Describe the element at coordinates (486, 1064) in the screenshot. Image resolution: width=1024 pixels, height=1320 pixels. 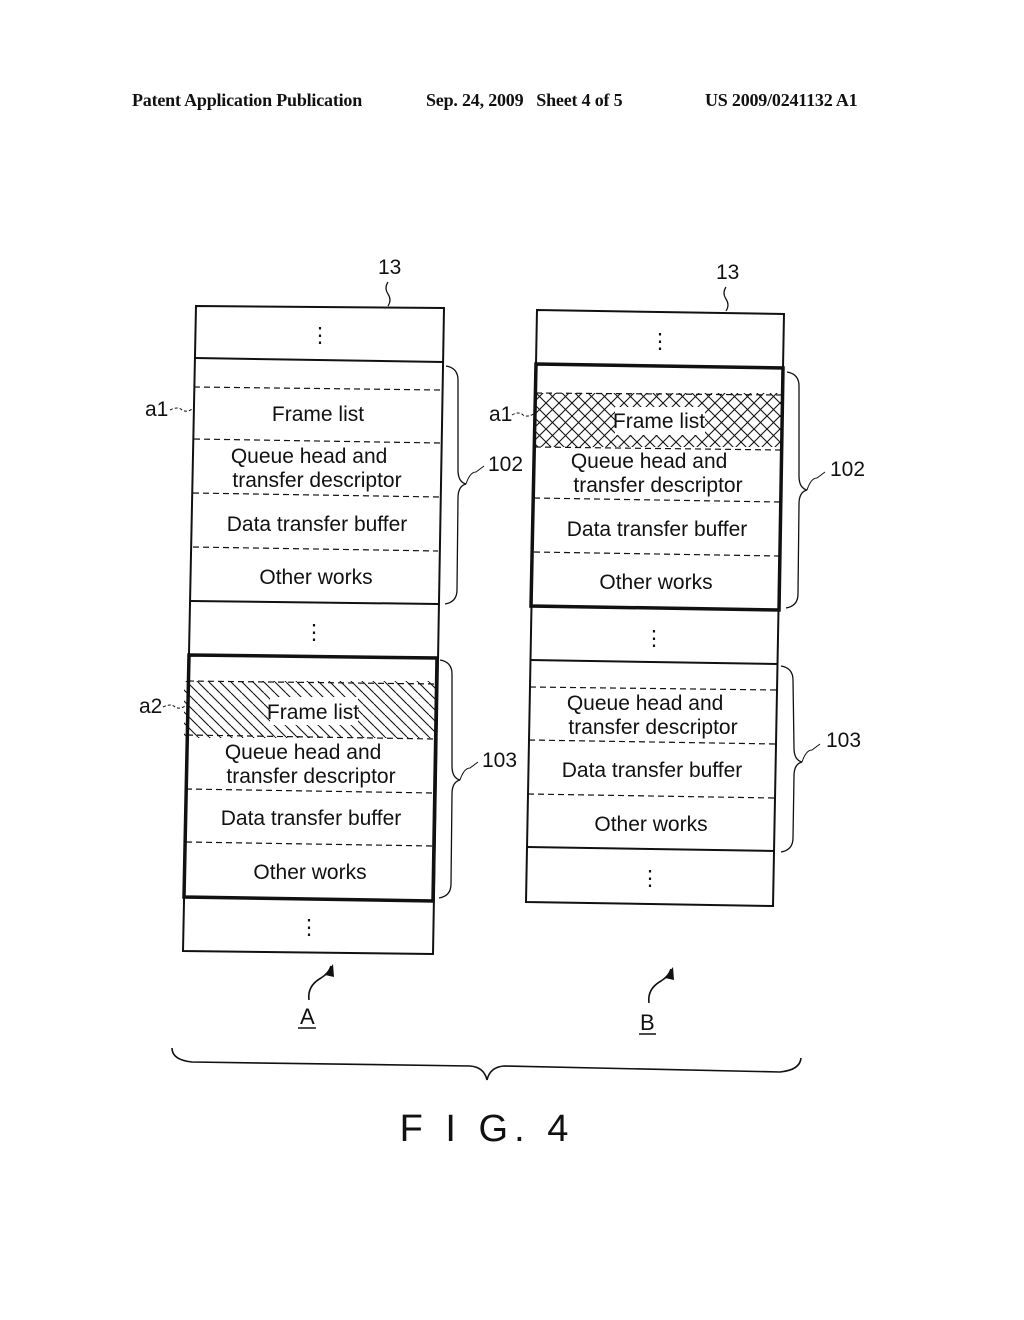
I see `combining-brace` at that location.